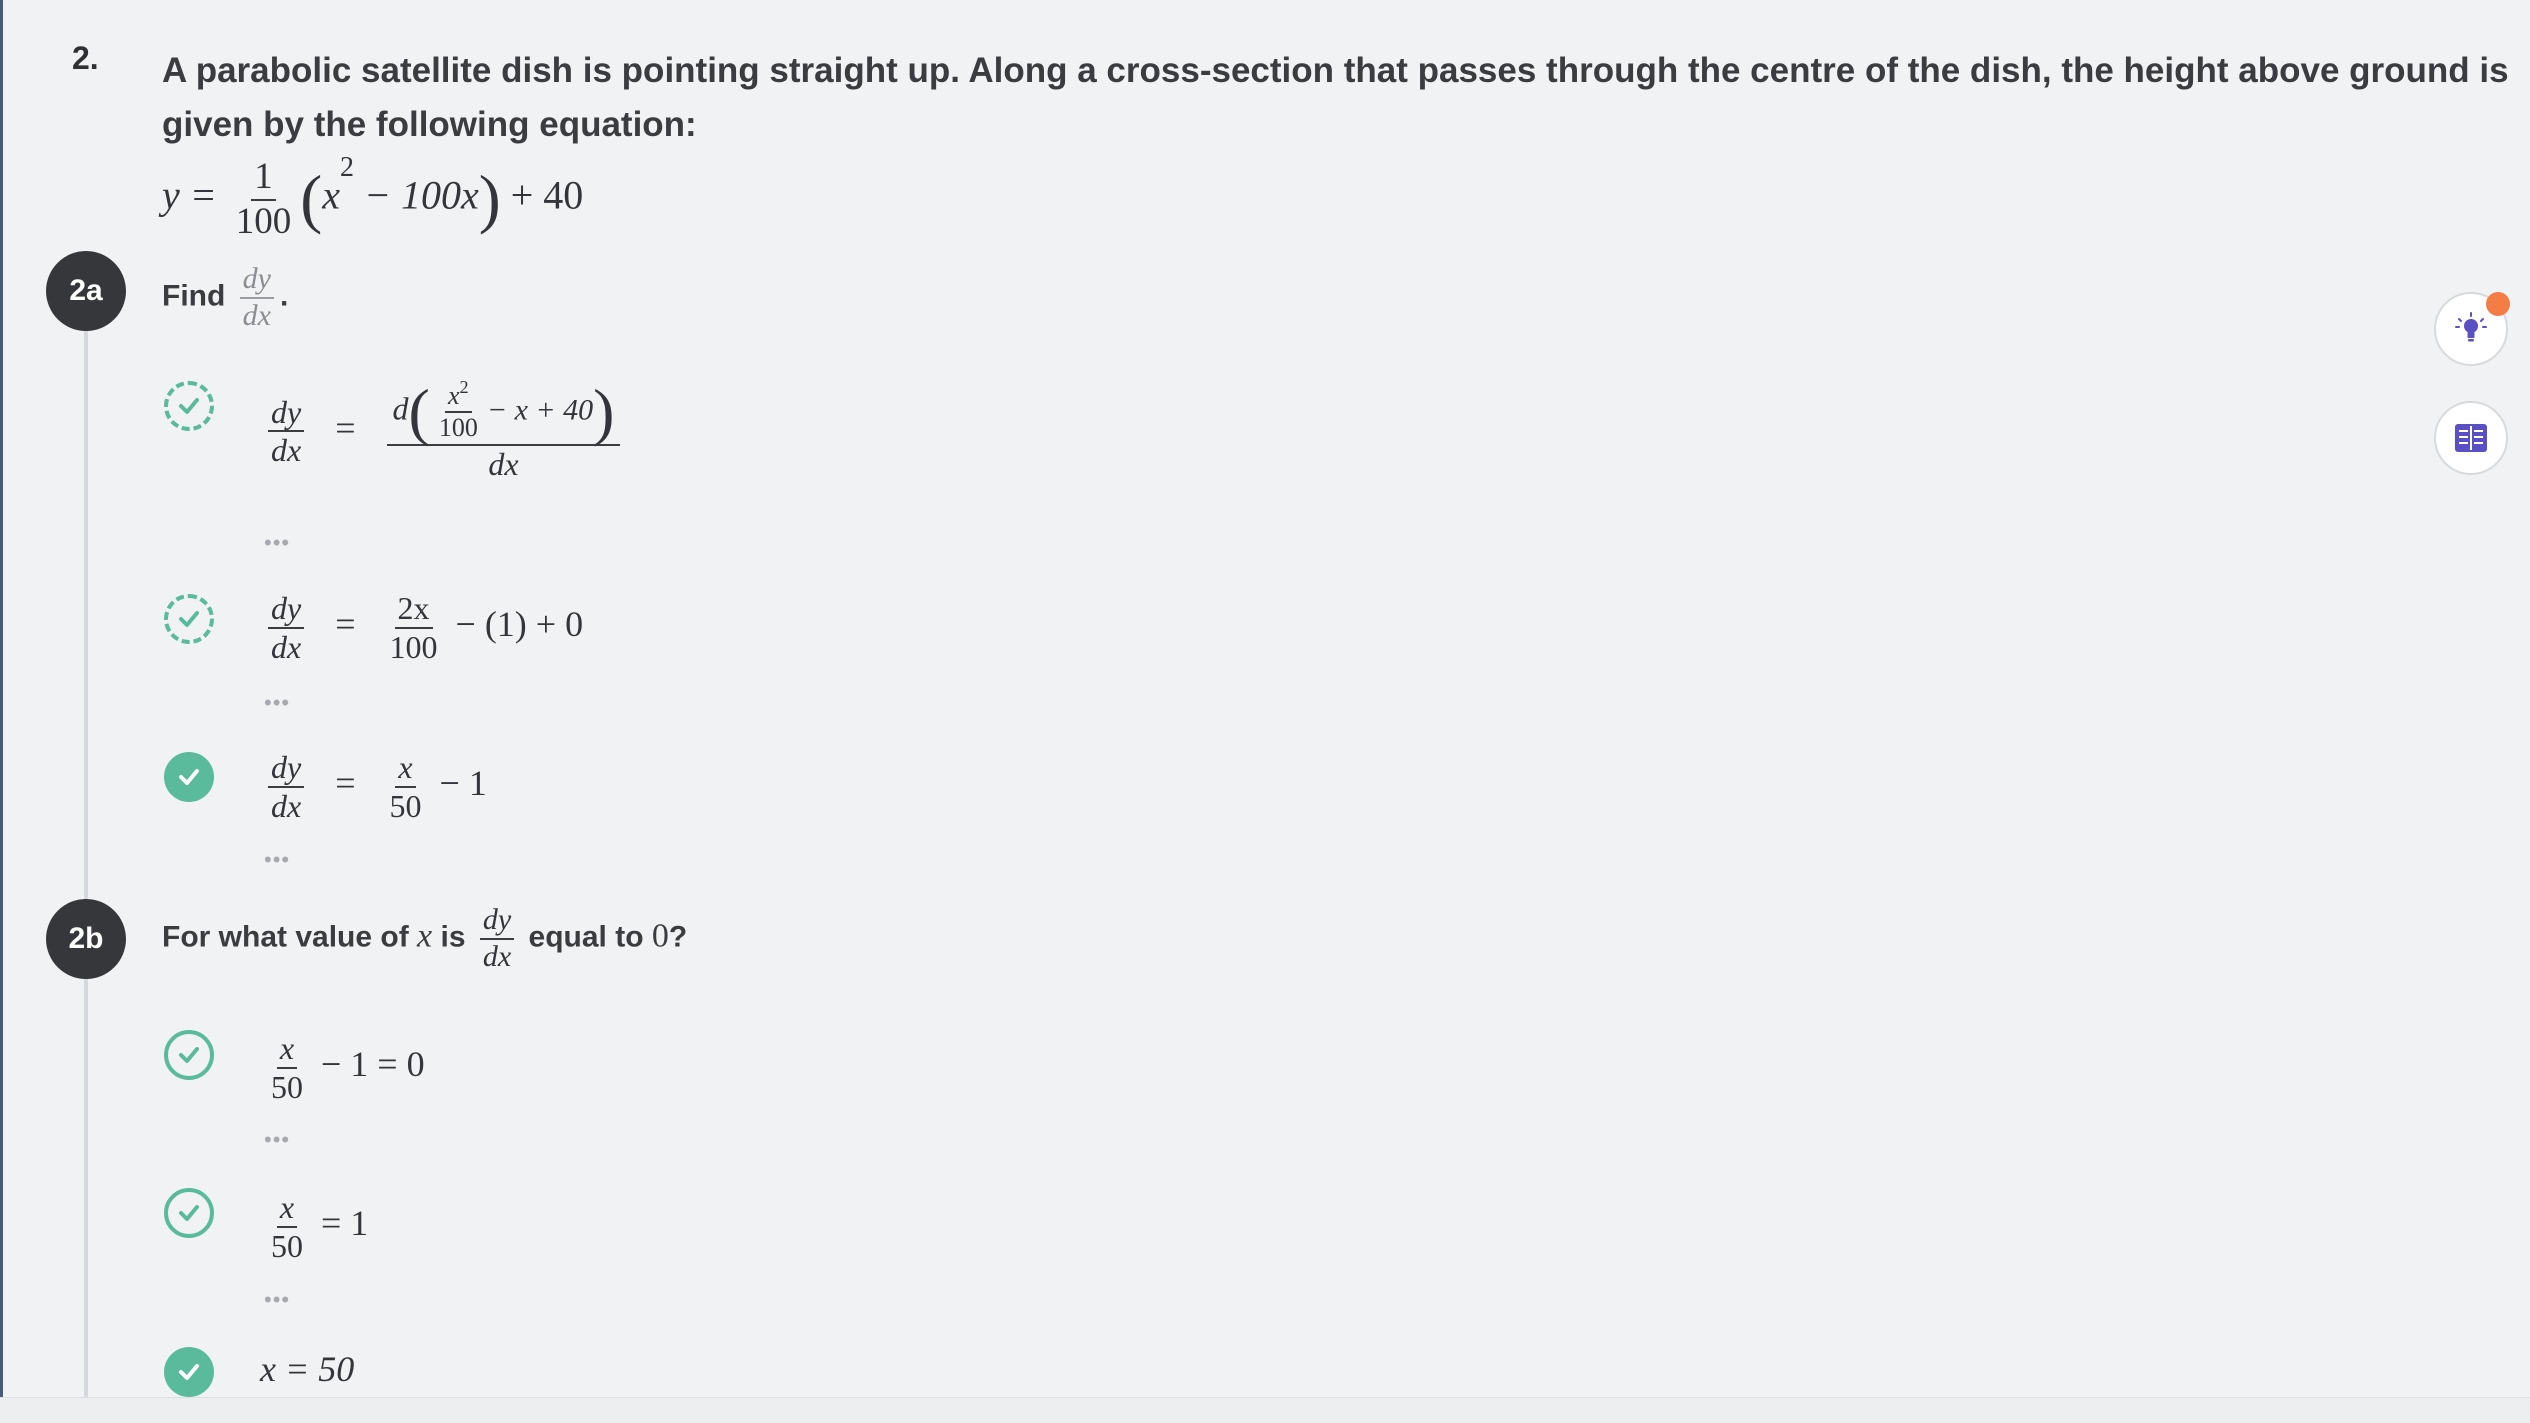 This screenshot has height=1423, width=2530. I want to click on question-number: 2., so click(85, 58).